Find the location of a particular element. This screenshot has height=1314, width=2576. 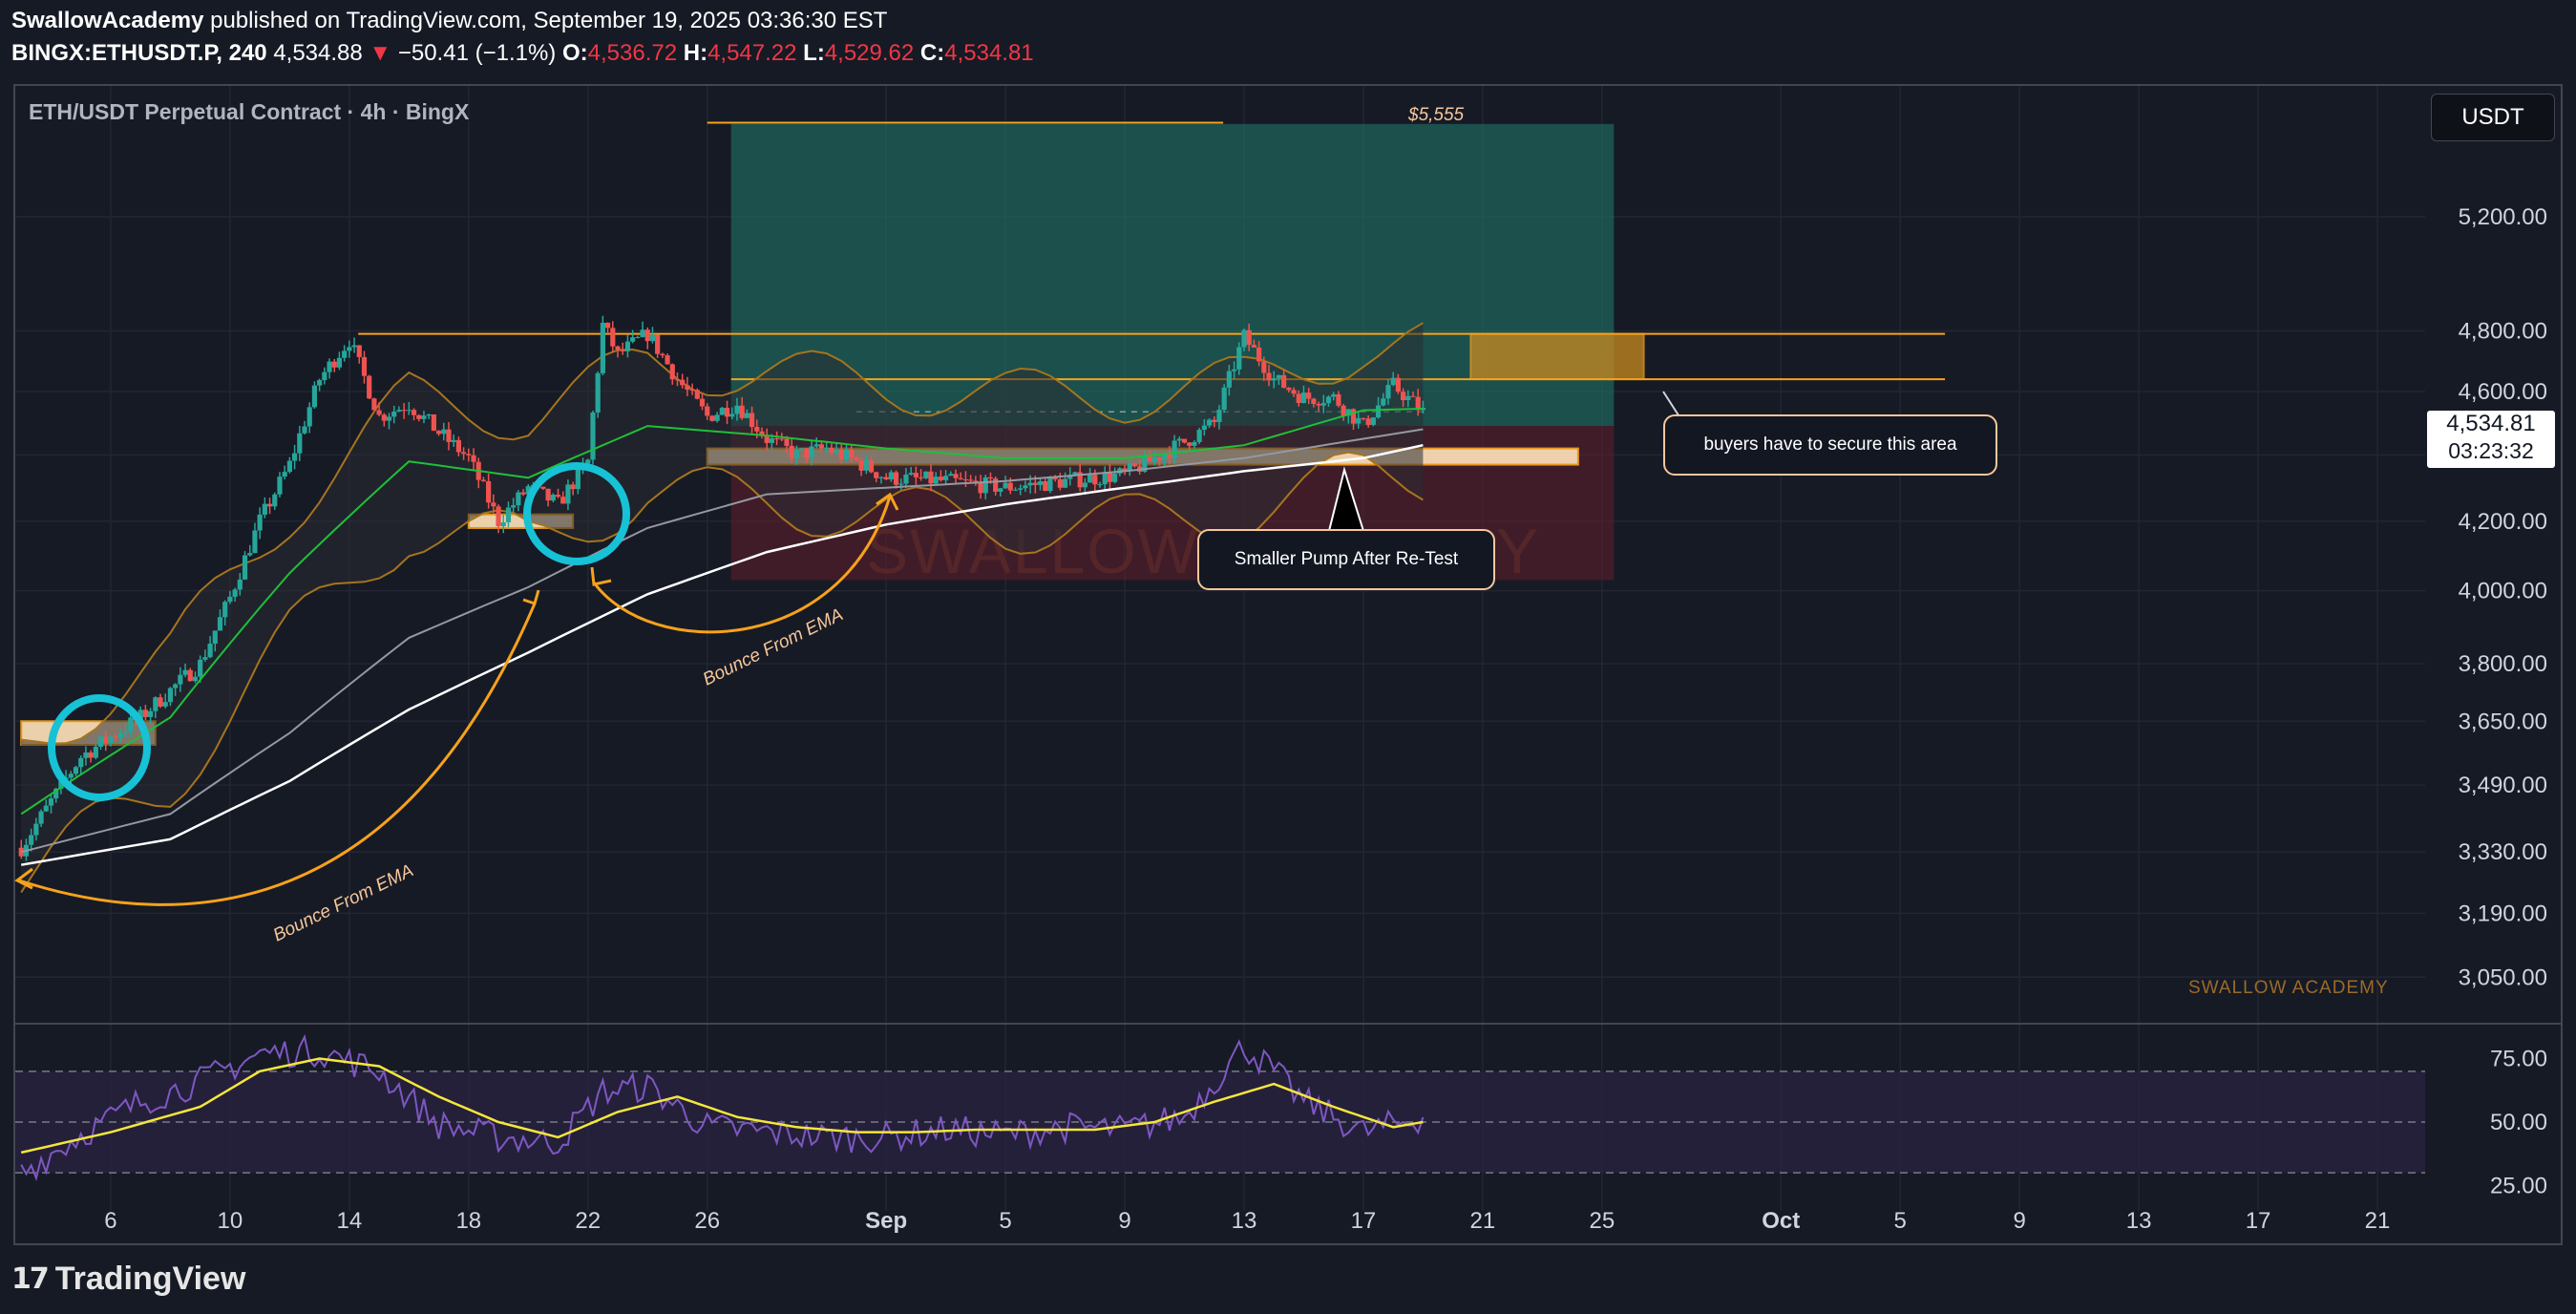

price-tick-label: 3,050.00 is located at coordinates (2503, 977).